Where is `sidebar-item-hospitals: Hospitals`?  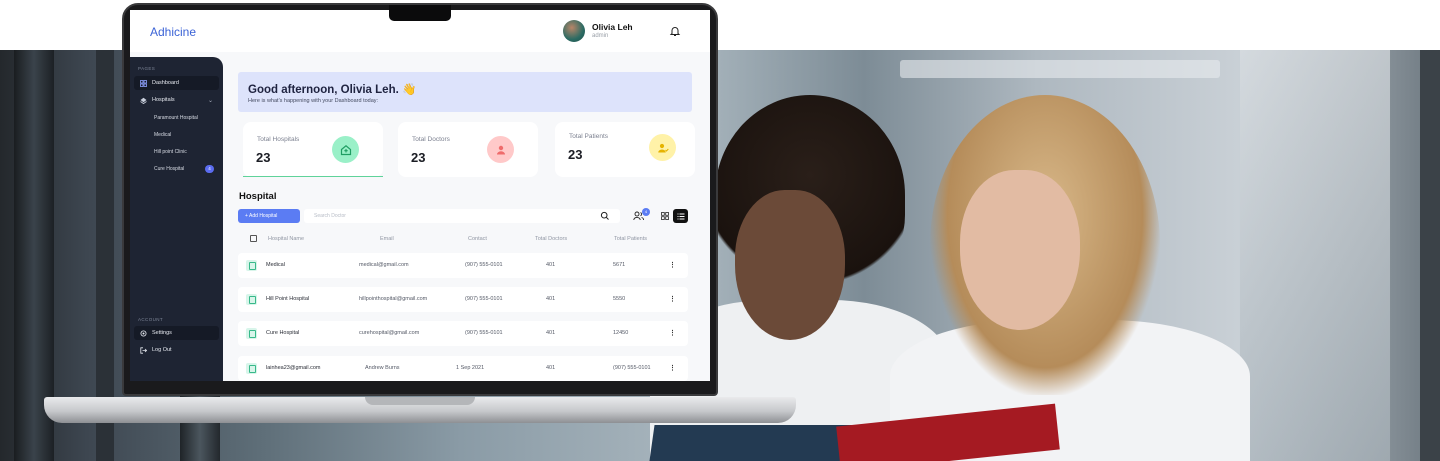
sidebar-item-hospitals: Hospitals is located at coordinates (176, 100).